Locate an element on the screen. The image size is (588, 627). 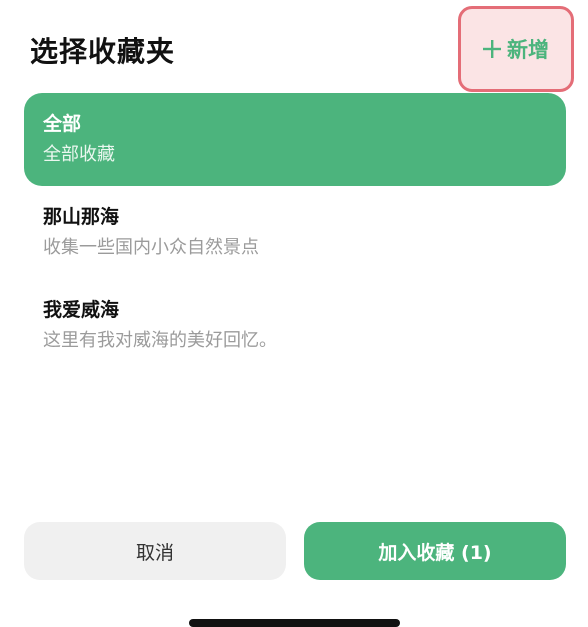
page-title: 选择收藏夹 is located at coordinates (103, 51).